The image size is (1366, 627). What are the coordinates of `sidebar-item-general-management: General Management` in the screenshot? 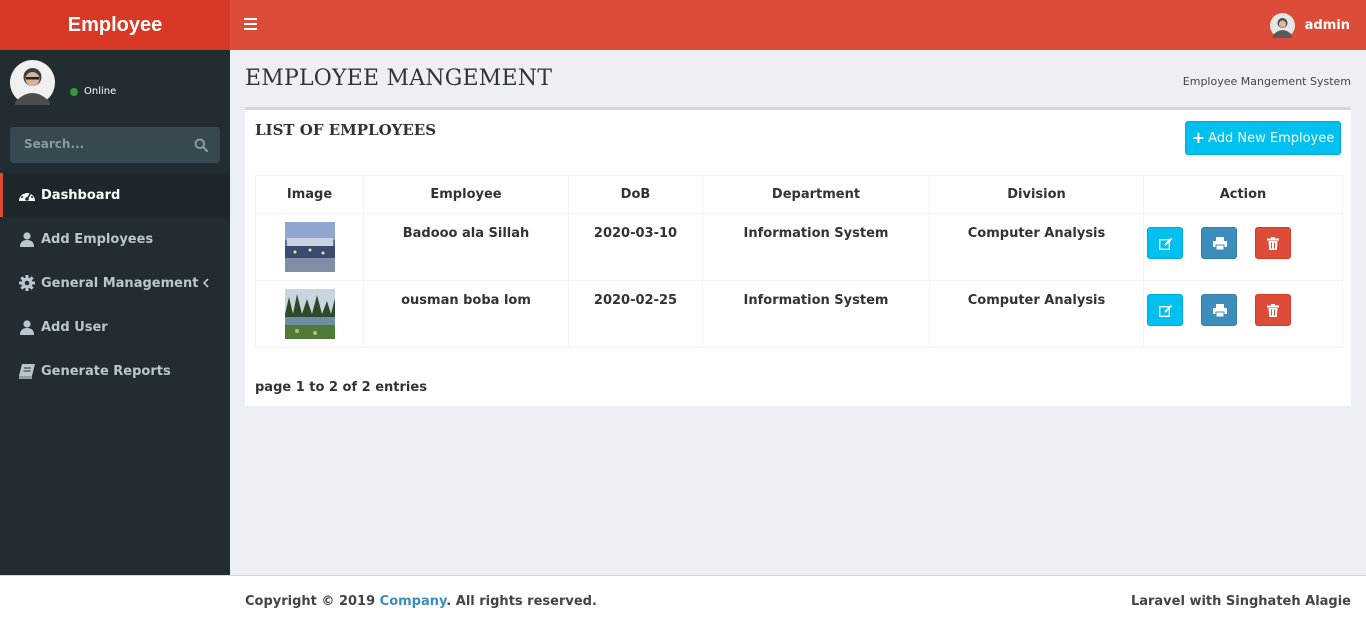 It's located at (115, 283).